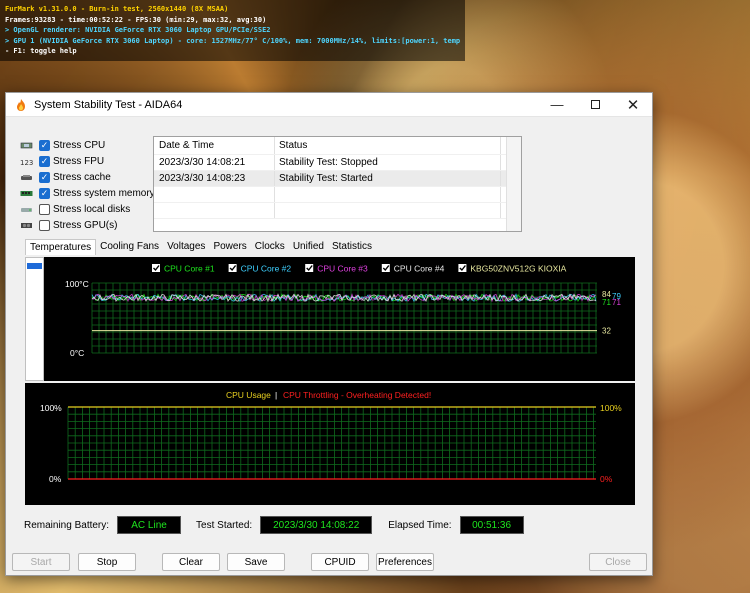 This screenshot has width=750, height=593. Describe the element at coordinates (256, 562) in the screenshot. I see `save-button: Save` at that location.